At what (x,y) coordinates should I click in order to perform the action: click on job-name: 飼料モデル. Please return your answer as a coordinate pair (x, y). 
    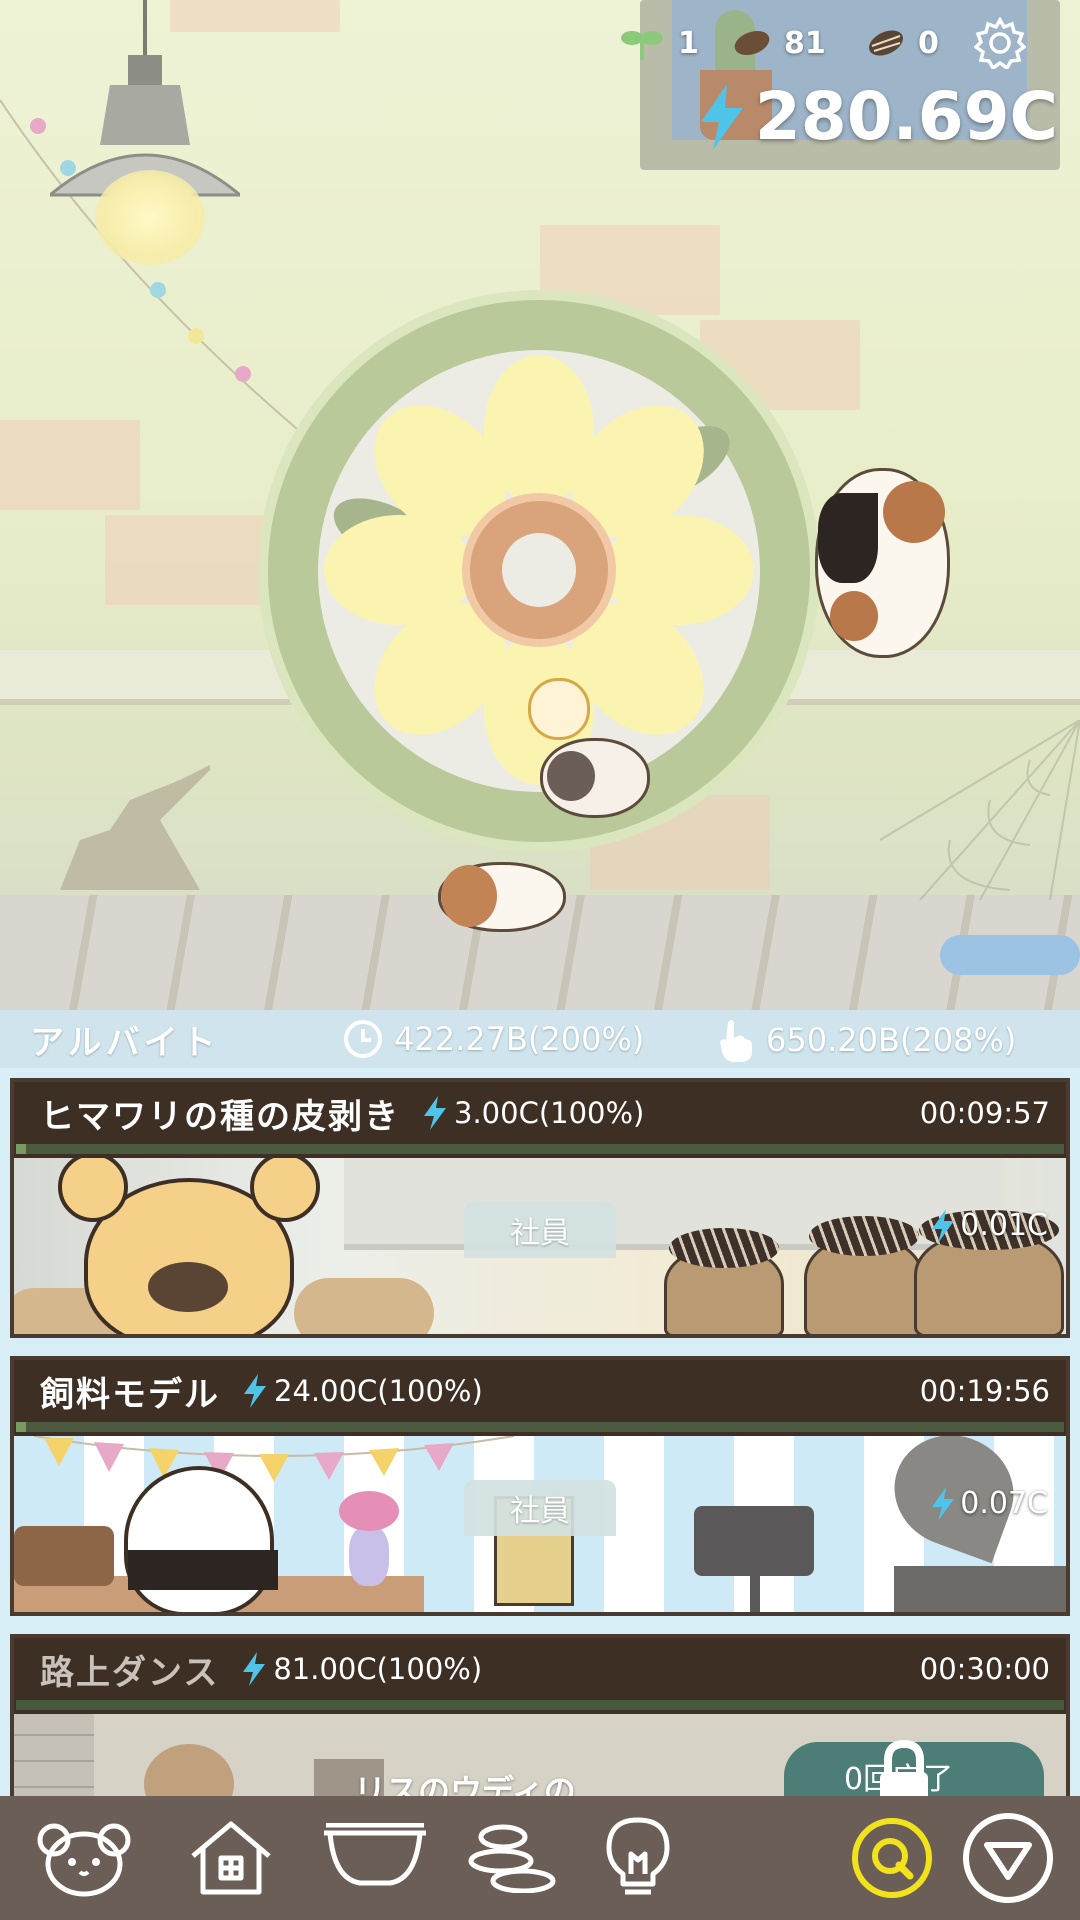
    Looking at the image, I should click on (130, 1394).